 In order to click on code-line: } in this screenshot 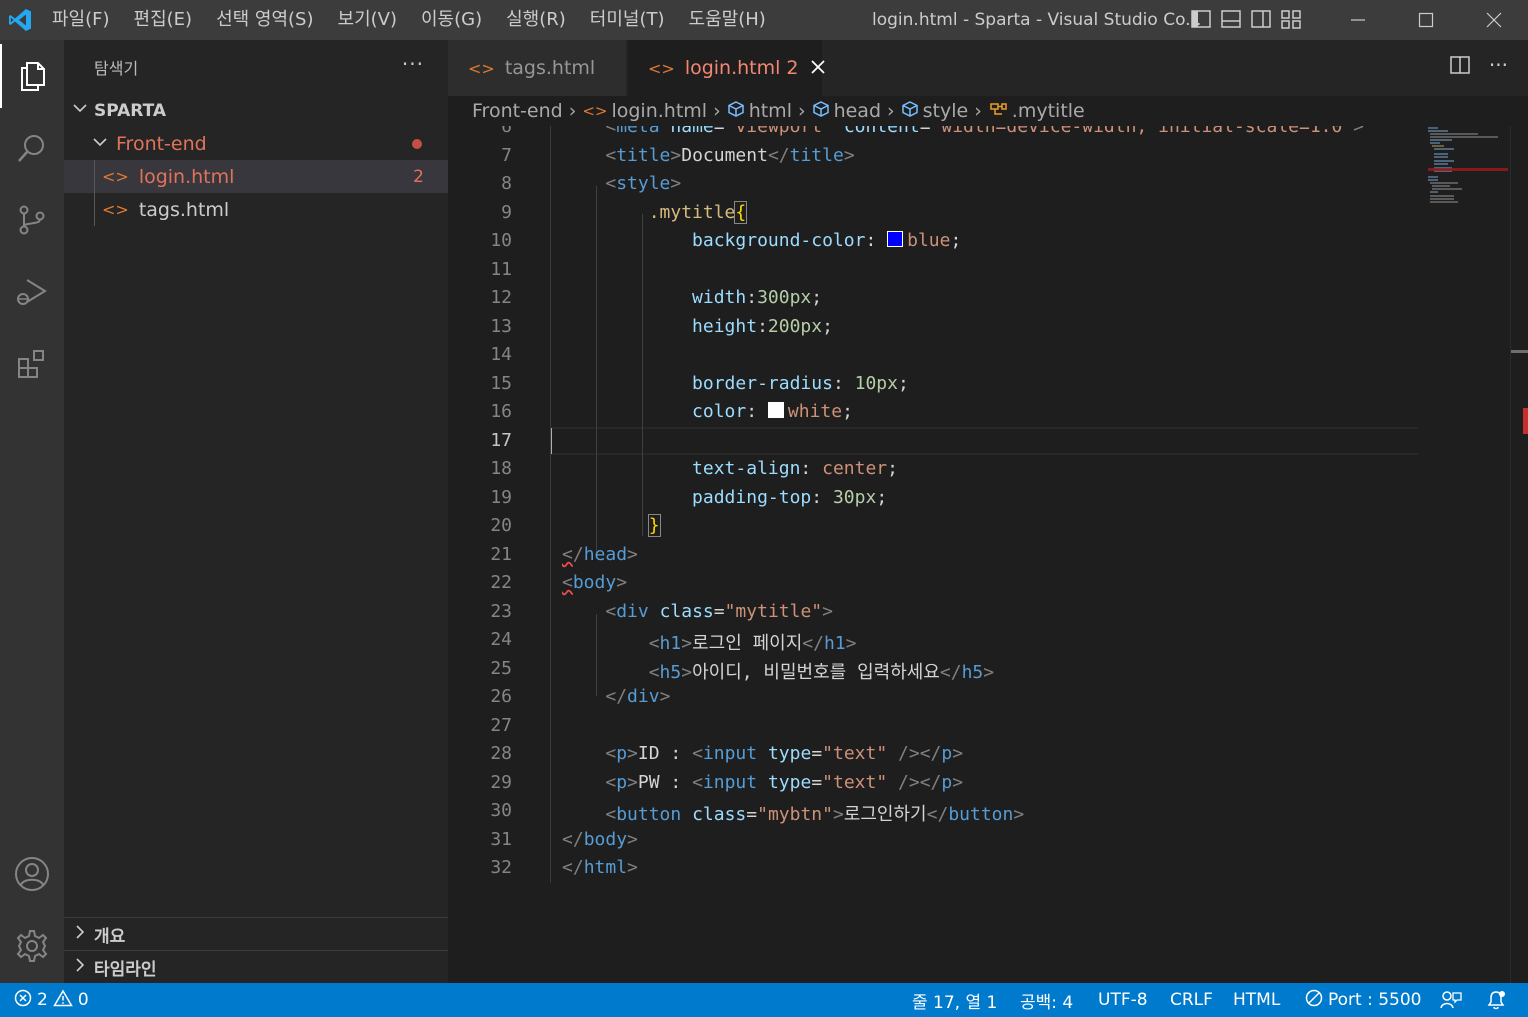, I will do `click(654, 525)`.